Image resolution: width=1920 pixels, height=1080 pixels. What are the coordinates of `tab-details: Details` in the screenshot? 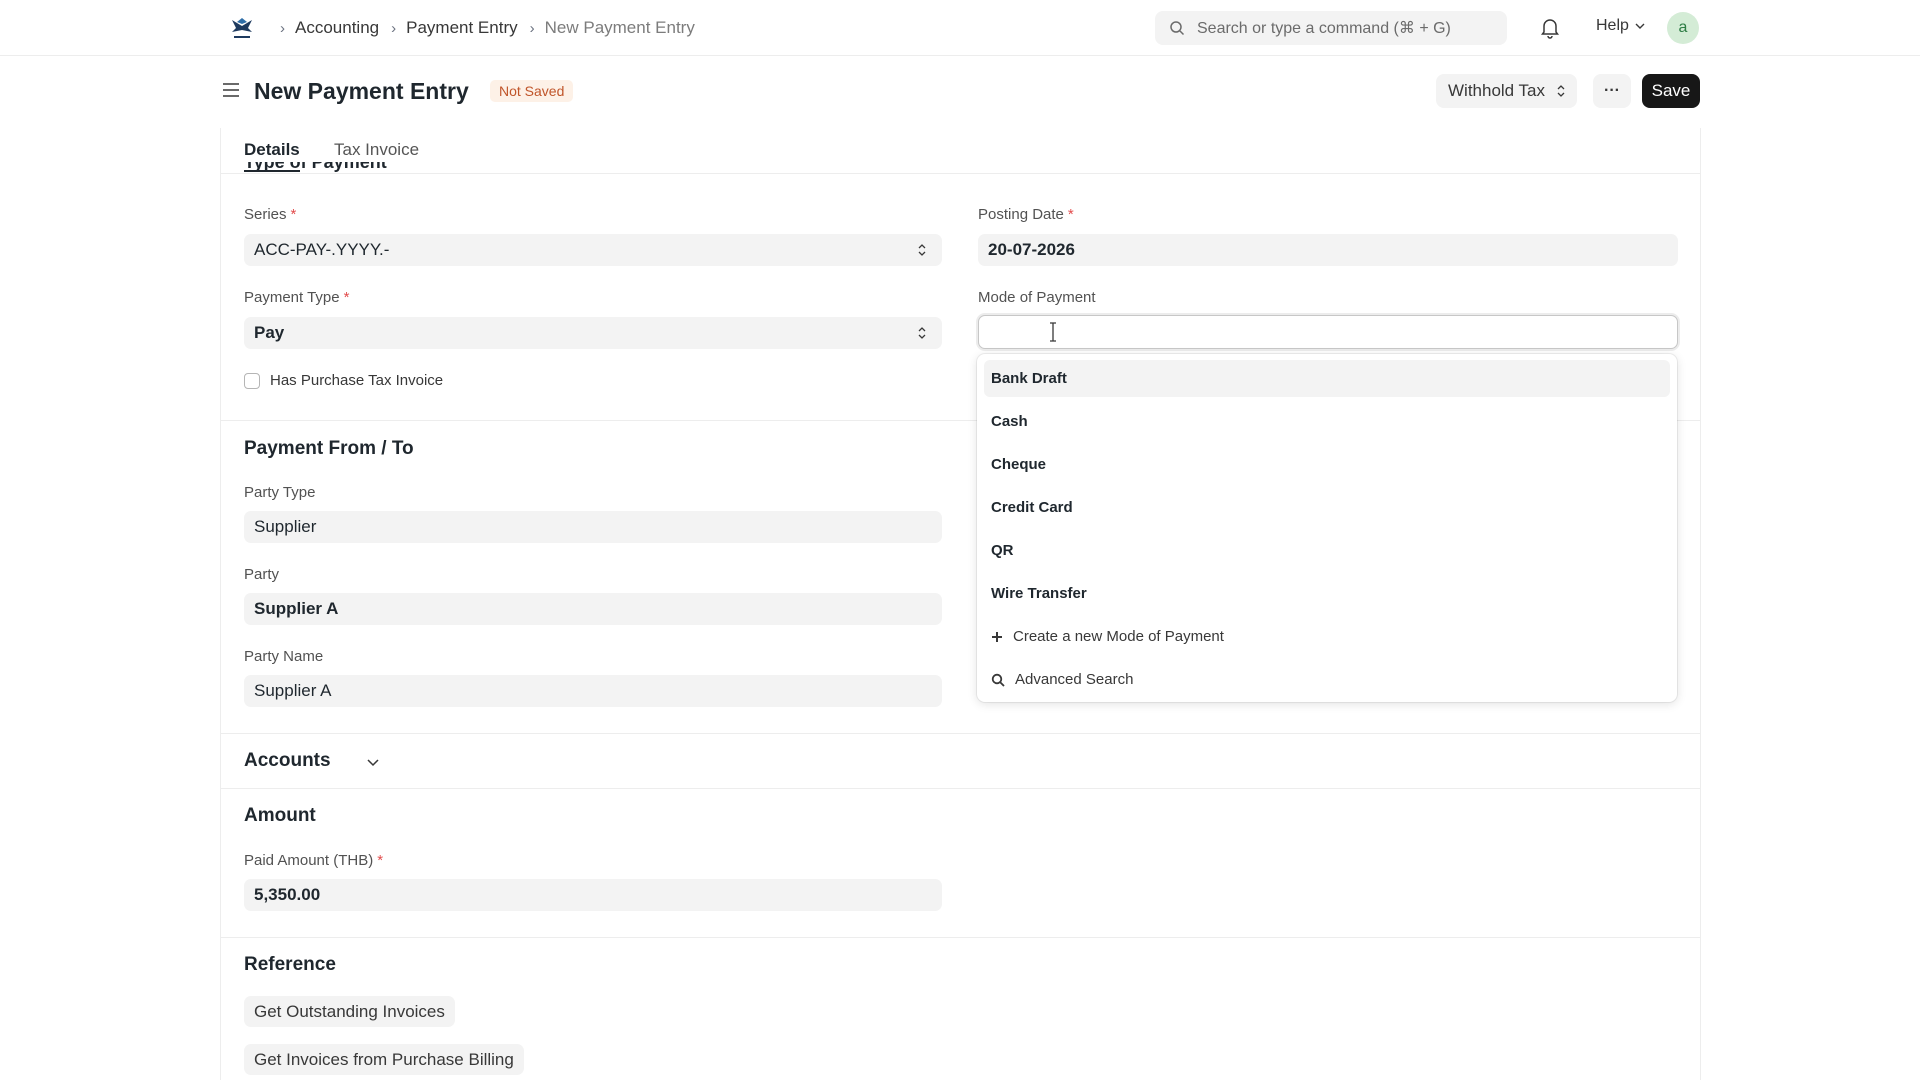 It's located at (272, 156).